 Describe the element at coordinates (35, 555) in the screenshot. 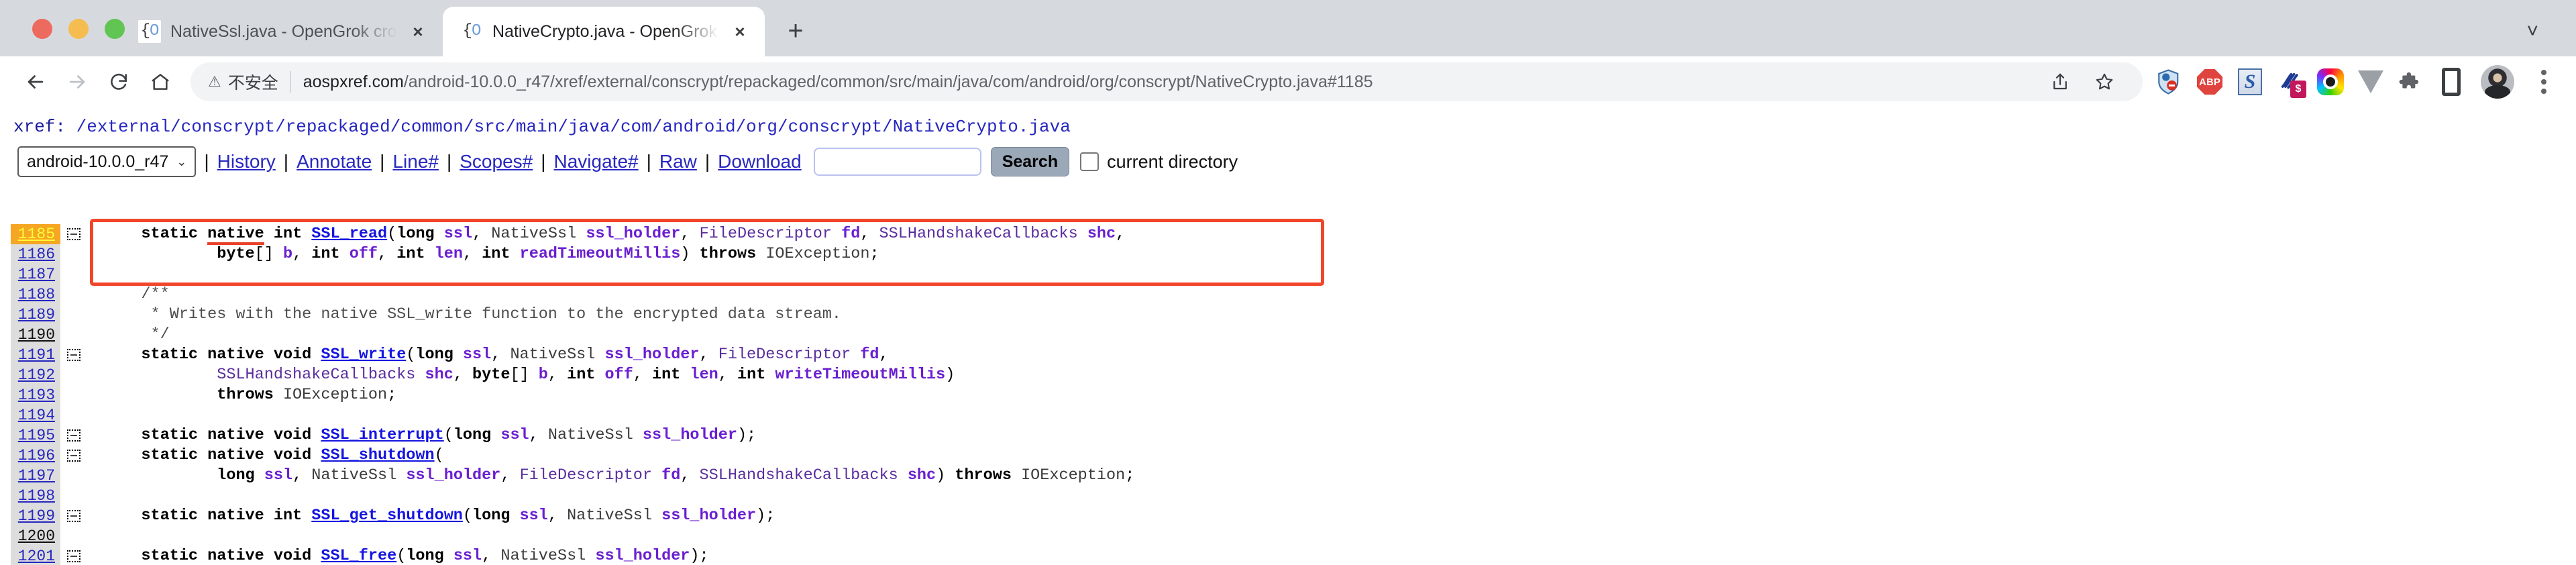

I see `line-number: 1201` at that location.